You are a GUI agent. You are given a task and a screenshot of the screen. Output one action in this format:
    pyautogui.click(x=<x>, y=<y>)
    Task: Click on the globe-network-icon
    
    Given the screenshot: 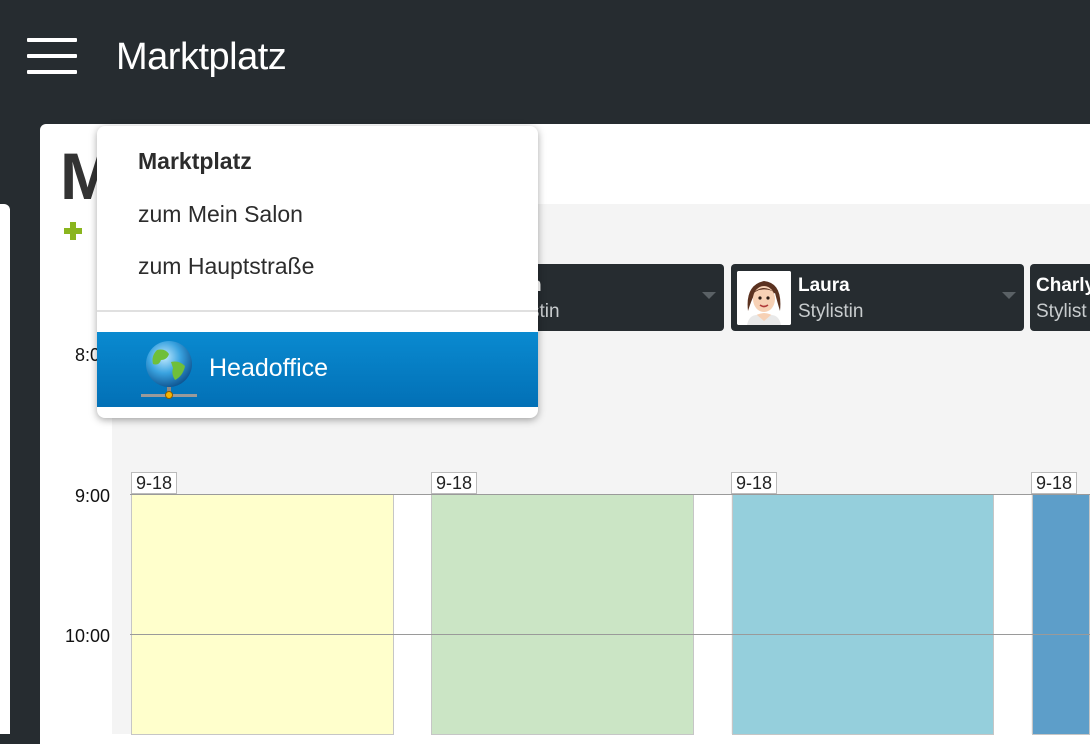 What is the action you would take?
    pyautogui.click(x=169, y=370)
    